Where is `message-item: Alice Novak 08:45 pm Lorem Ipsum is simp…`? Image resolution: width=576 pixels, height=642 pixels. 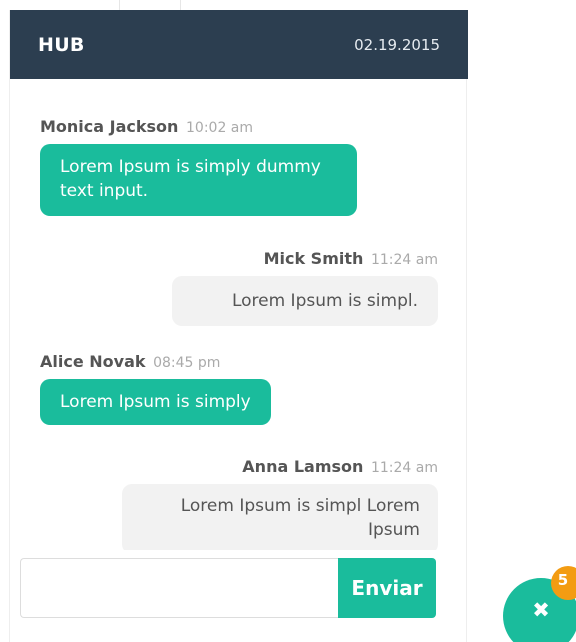 message-item: Alice Novak 08:45 pm Lorem Ipsum is simp… is located at coordinates (155, 388).